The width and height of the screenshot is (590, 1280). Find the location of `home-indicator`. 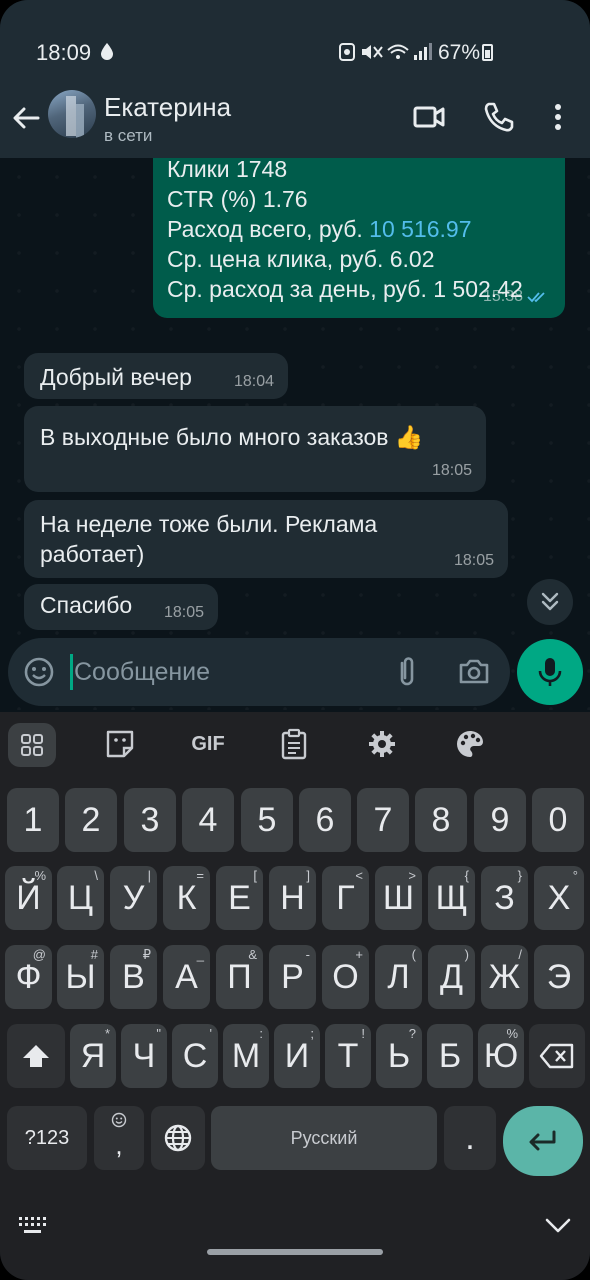

home-indicator is located at coordinates (295, 1252).